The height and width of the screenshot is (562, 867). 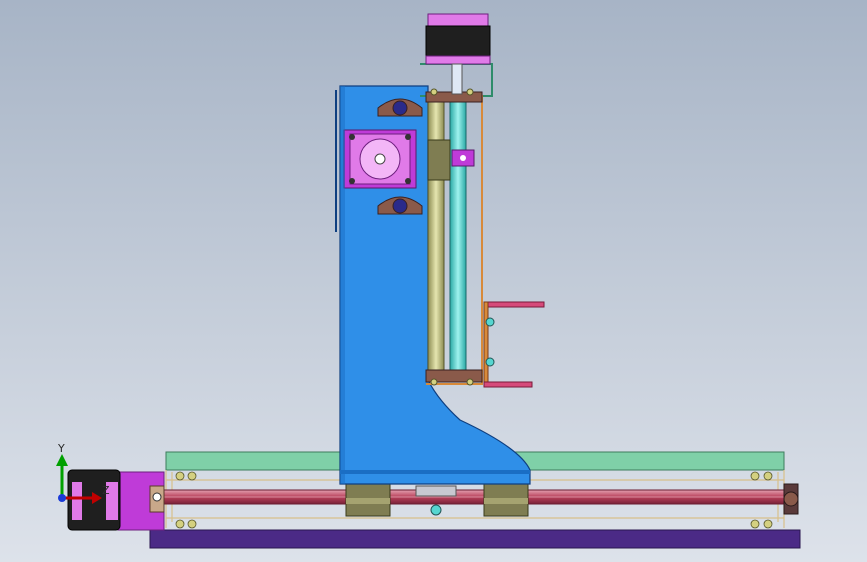 What do you see at coordinates (439, 160) in the screenshot?
I see `z-slider-block` at bounding box center [439, 160].